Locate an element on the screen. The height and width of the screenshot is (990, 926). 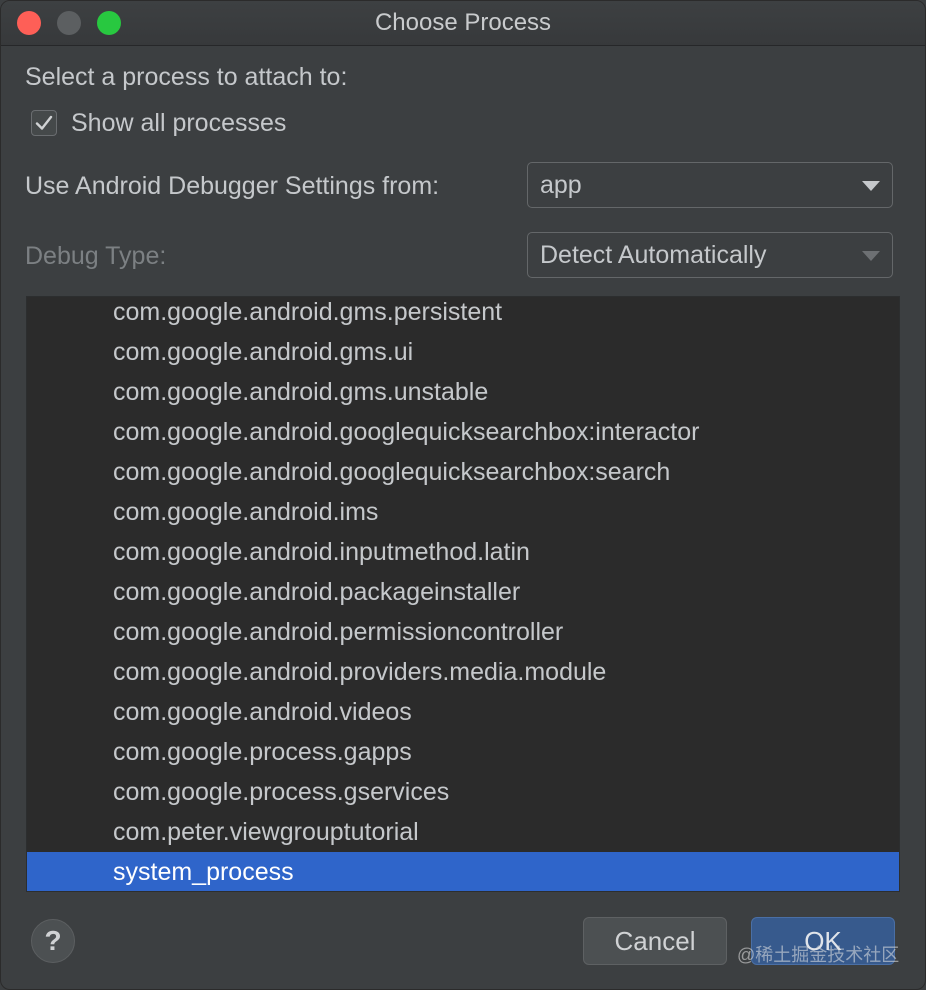
show-all-processes-label: Show all processes is located at coordinates (178, 123).